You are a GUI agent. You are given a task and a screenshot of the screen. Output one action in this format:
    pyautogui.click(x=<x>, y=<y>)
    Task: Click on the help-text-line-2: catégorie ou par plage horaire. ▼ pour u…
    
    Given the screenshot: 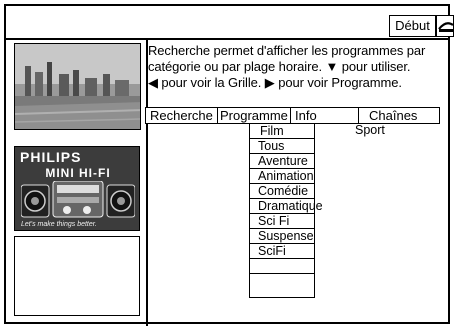 What is the action you would take?
    pyautogui.click(x=279, y=66)
    